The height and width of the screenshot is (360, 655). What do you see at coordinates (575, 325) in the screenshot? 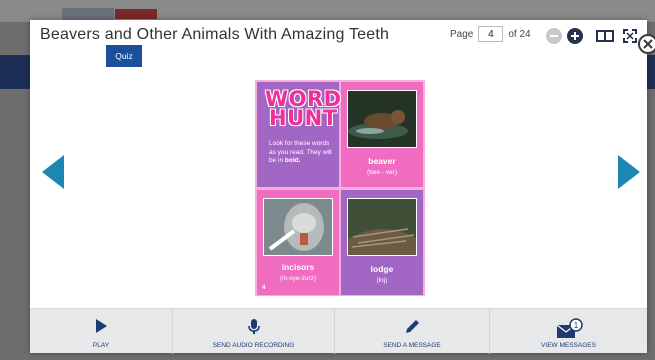
I see `message-count-badge: 1` at bounding box center [575, 325].